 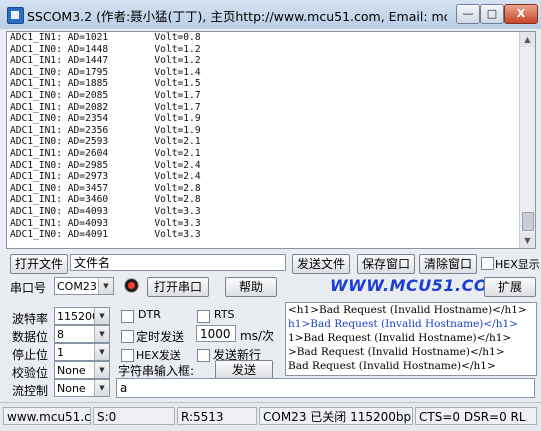 What do you see at coordinates (78, 316) in the screenshot?
I see `baud-value: 115200` at bounding box center [78, 316].